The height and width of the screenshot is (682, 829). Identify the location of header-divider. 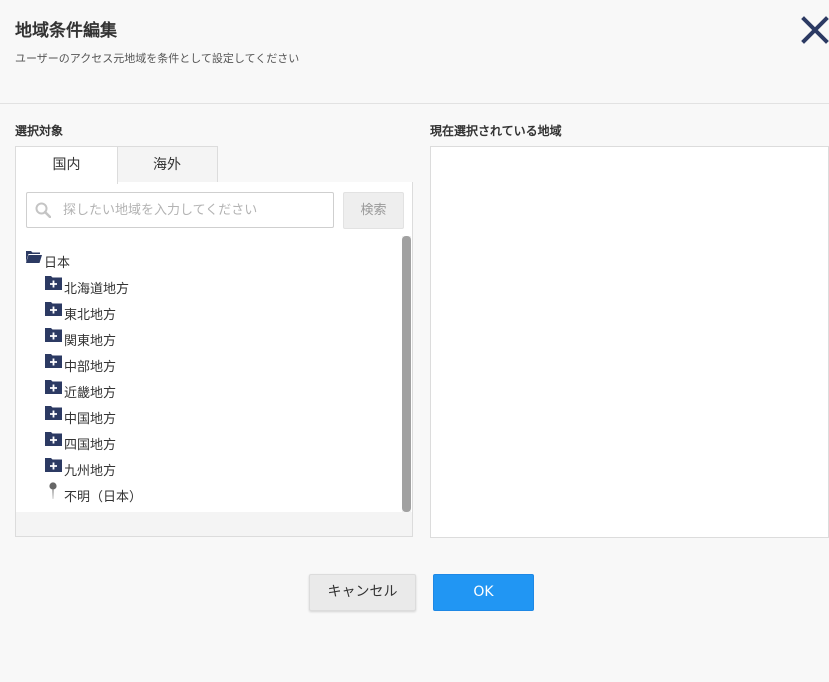
(414, 103).